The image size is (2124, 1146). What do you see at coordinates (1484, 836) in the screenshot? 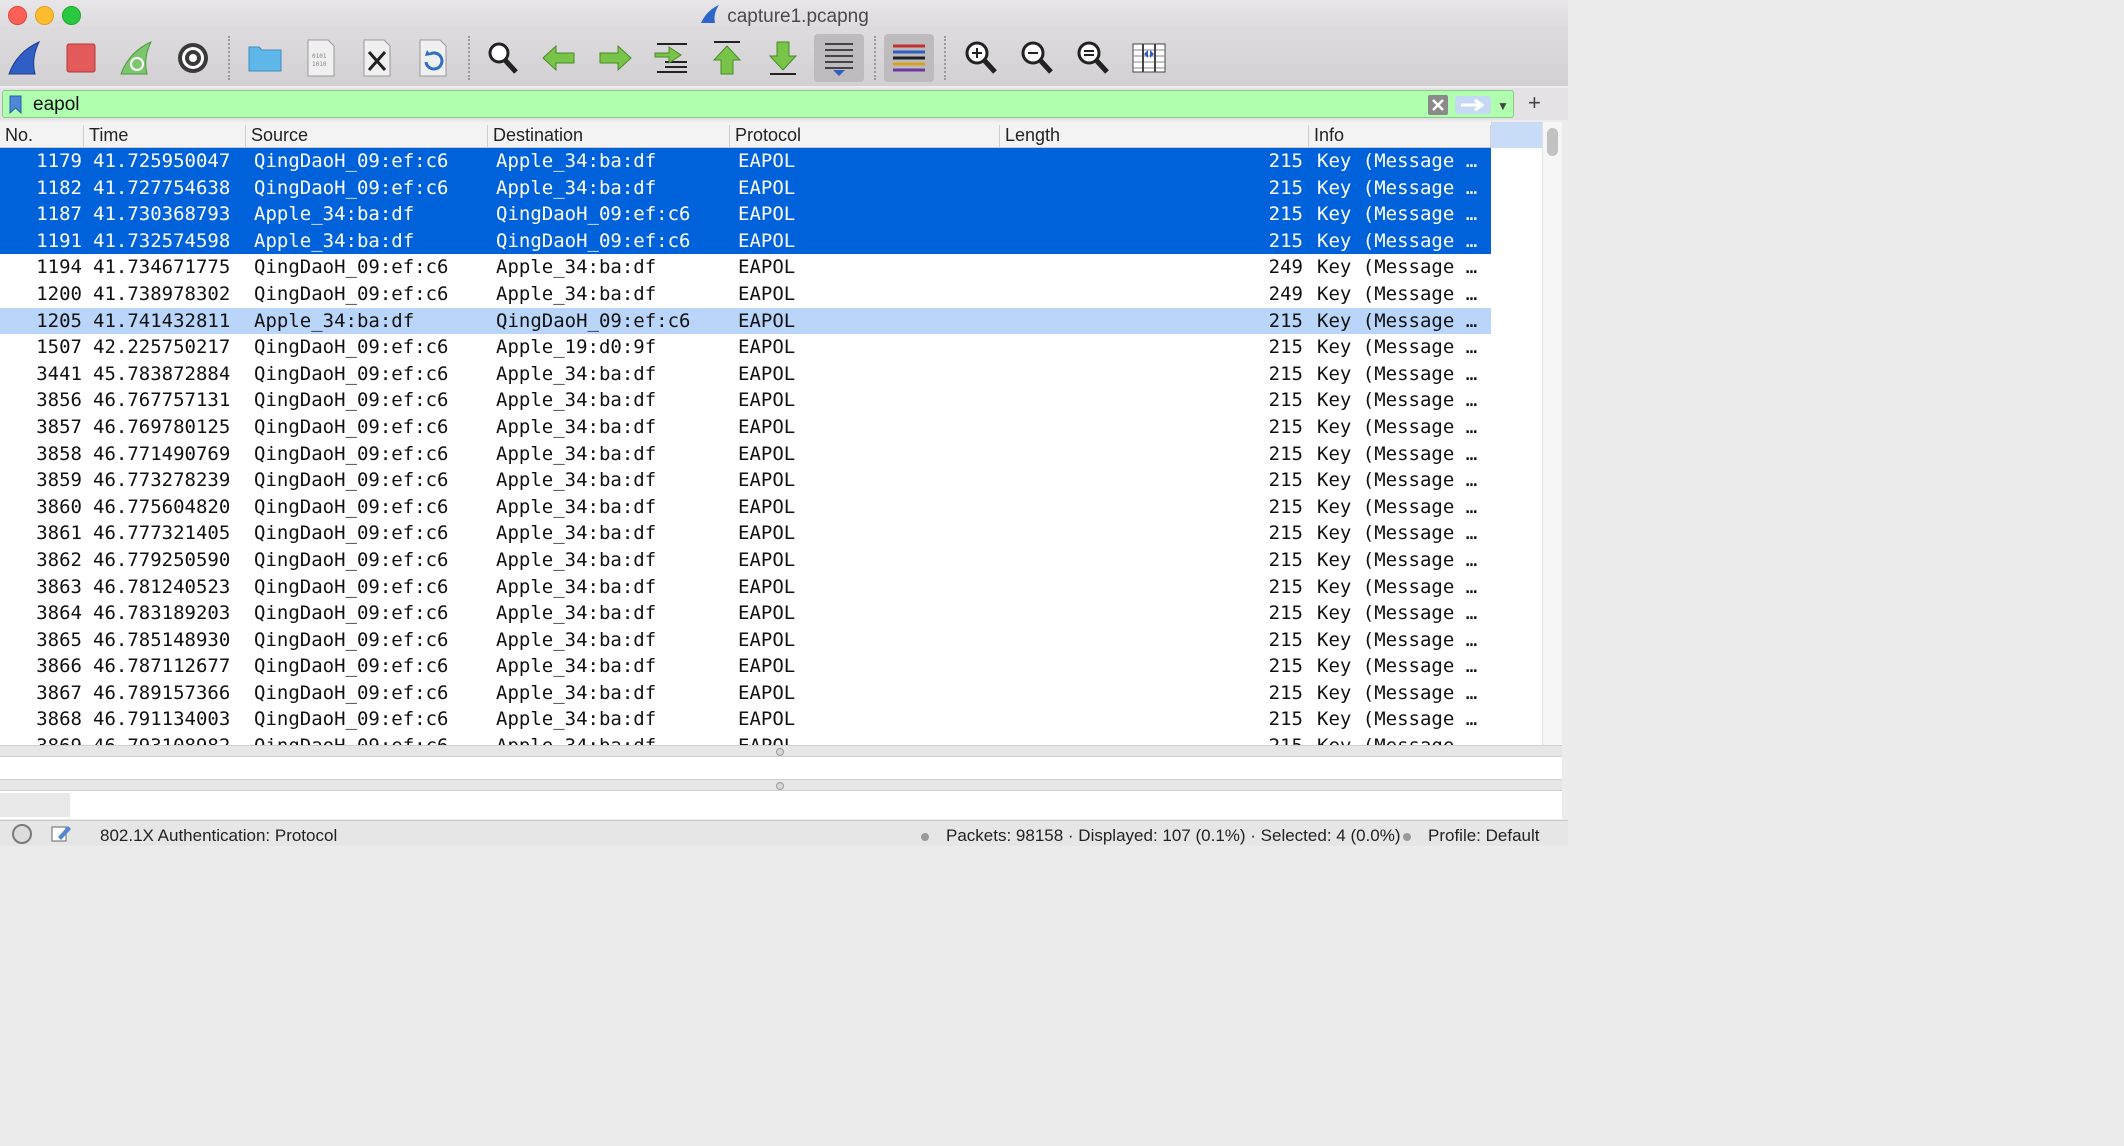
I see `status-profile: Profile: Default` at bounding box center [1484, 836].